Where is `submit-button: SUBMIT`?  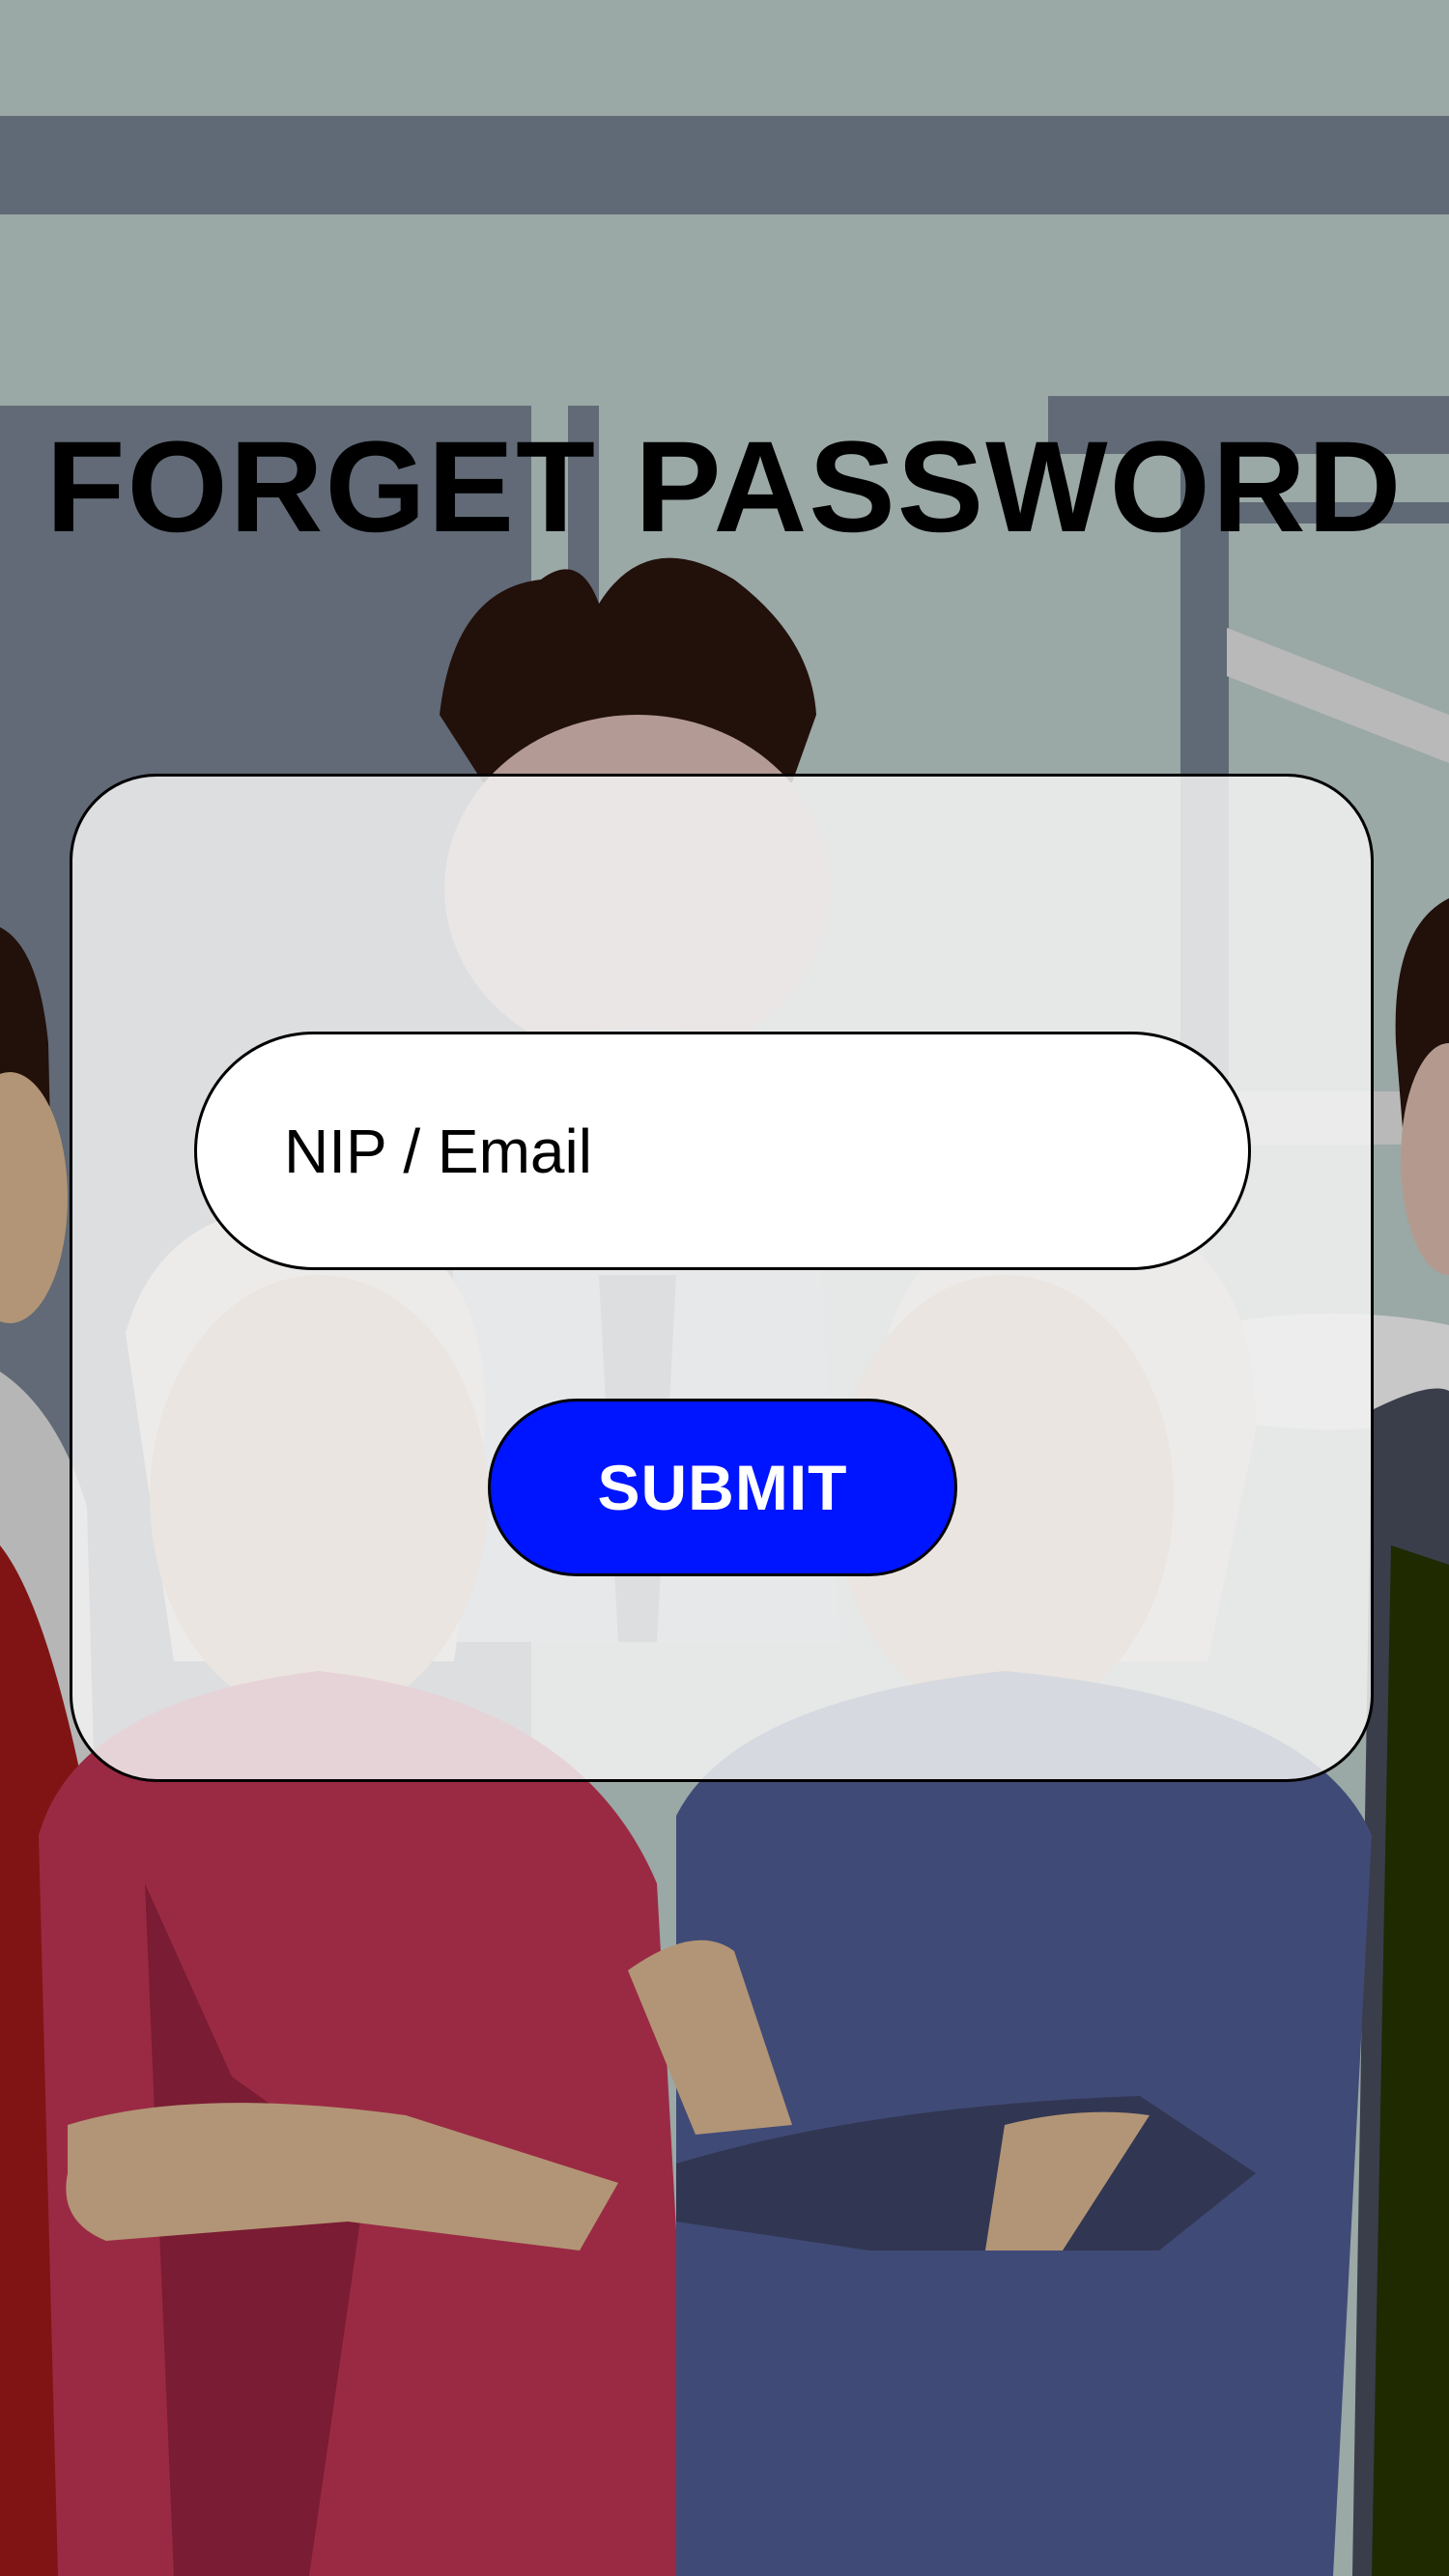 submit-button: SUBMIT is located at coordinates (722, 1487).